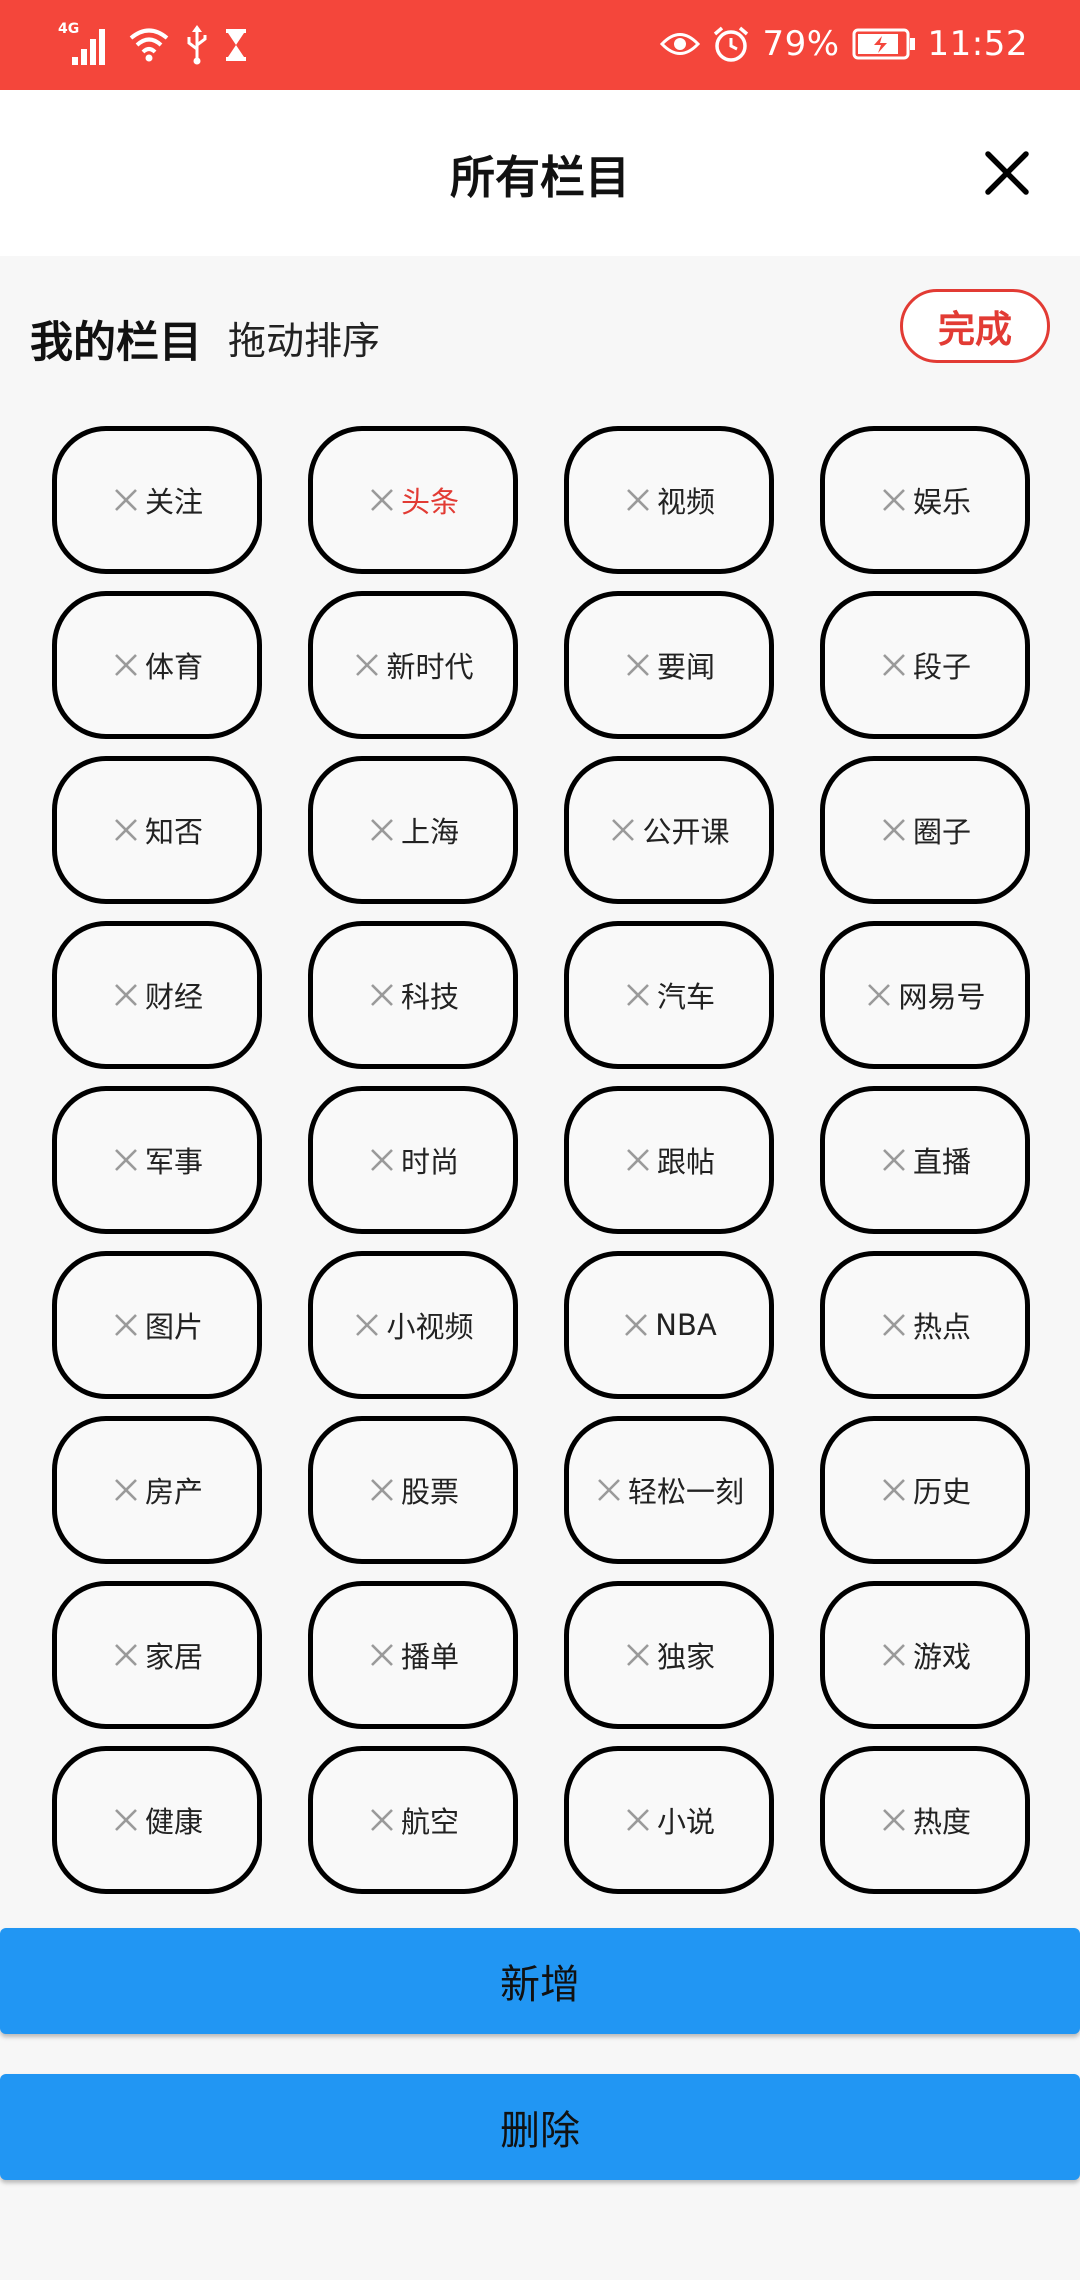 The image size is (1080, 2280). I want to click on channel-label: 视频, so click(685, 502).